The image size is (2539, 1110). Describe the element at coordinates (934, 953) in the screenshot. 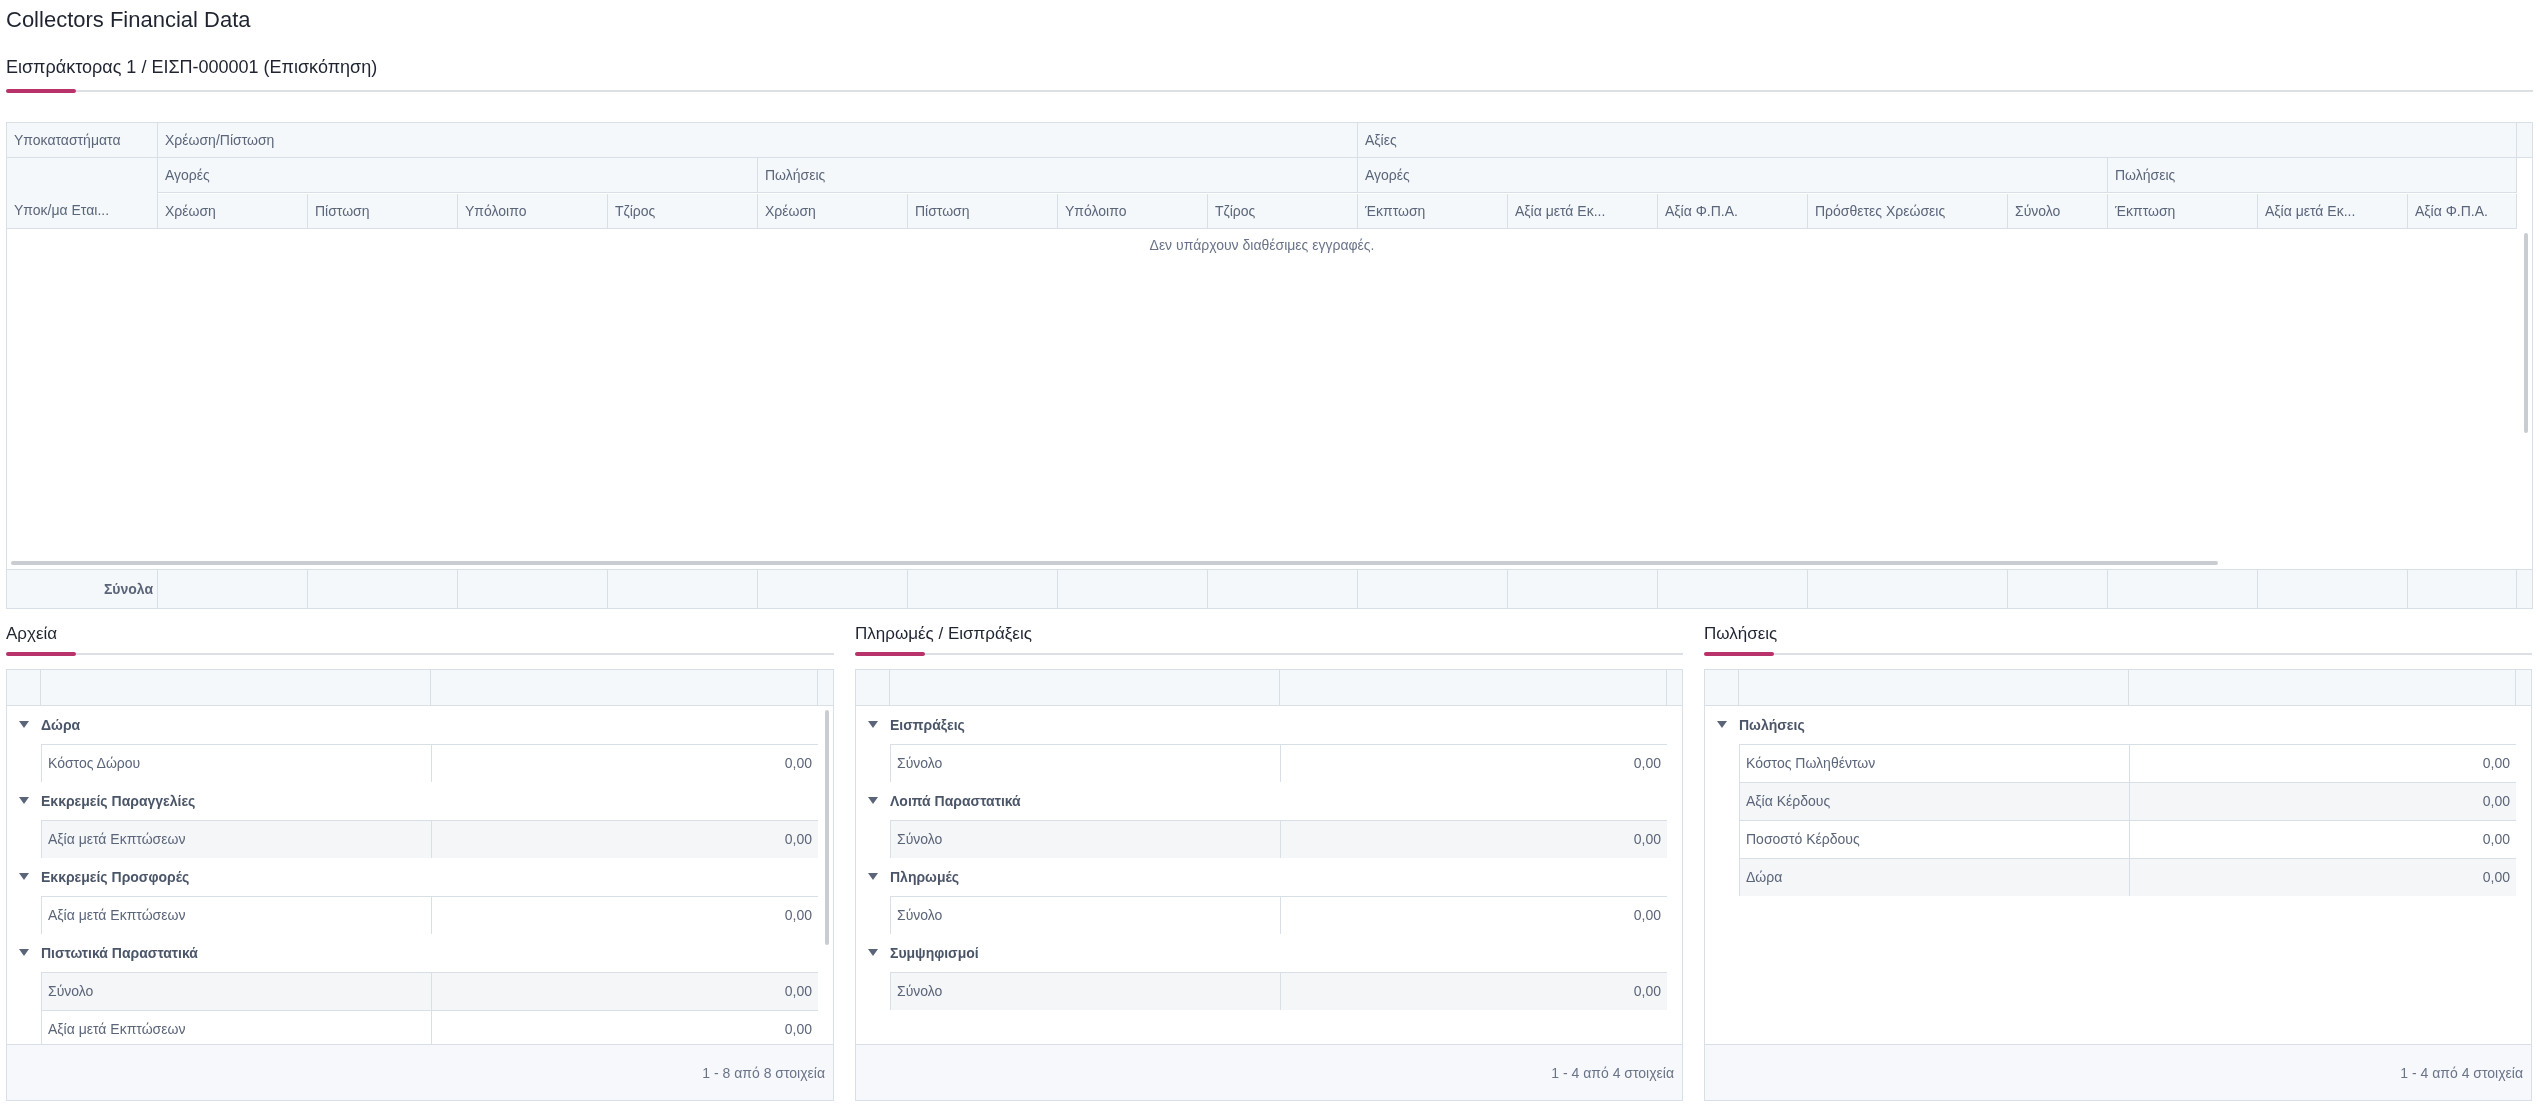

I see `group-label: Συμψηφισμοί` at that location.